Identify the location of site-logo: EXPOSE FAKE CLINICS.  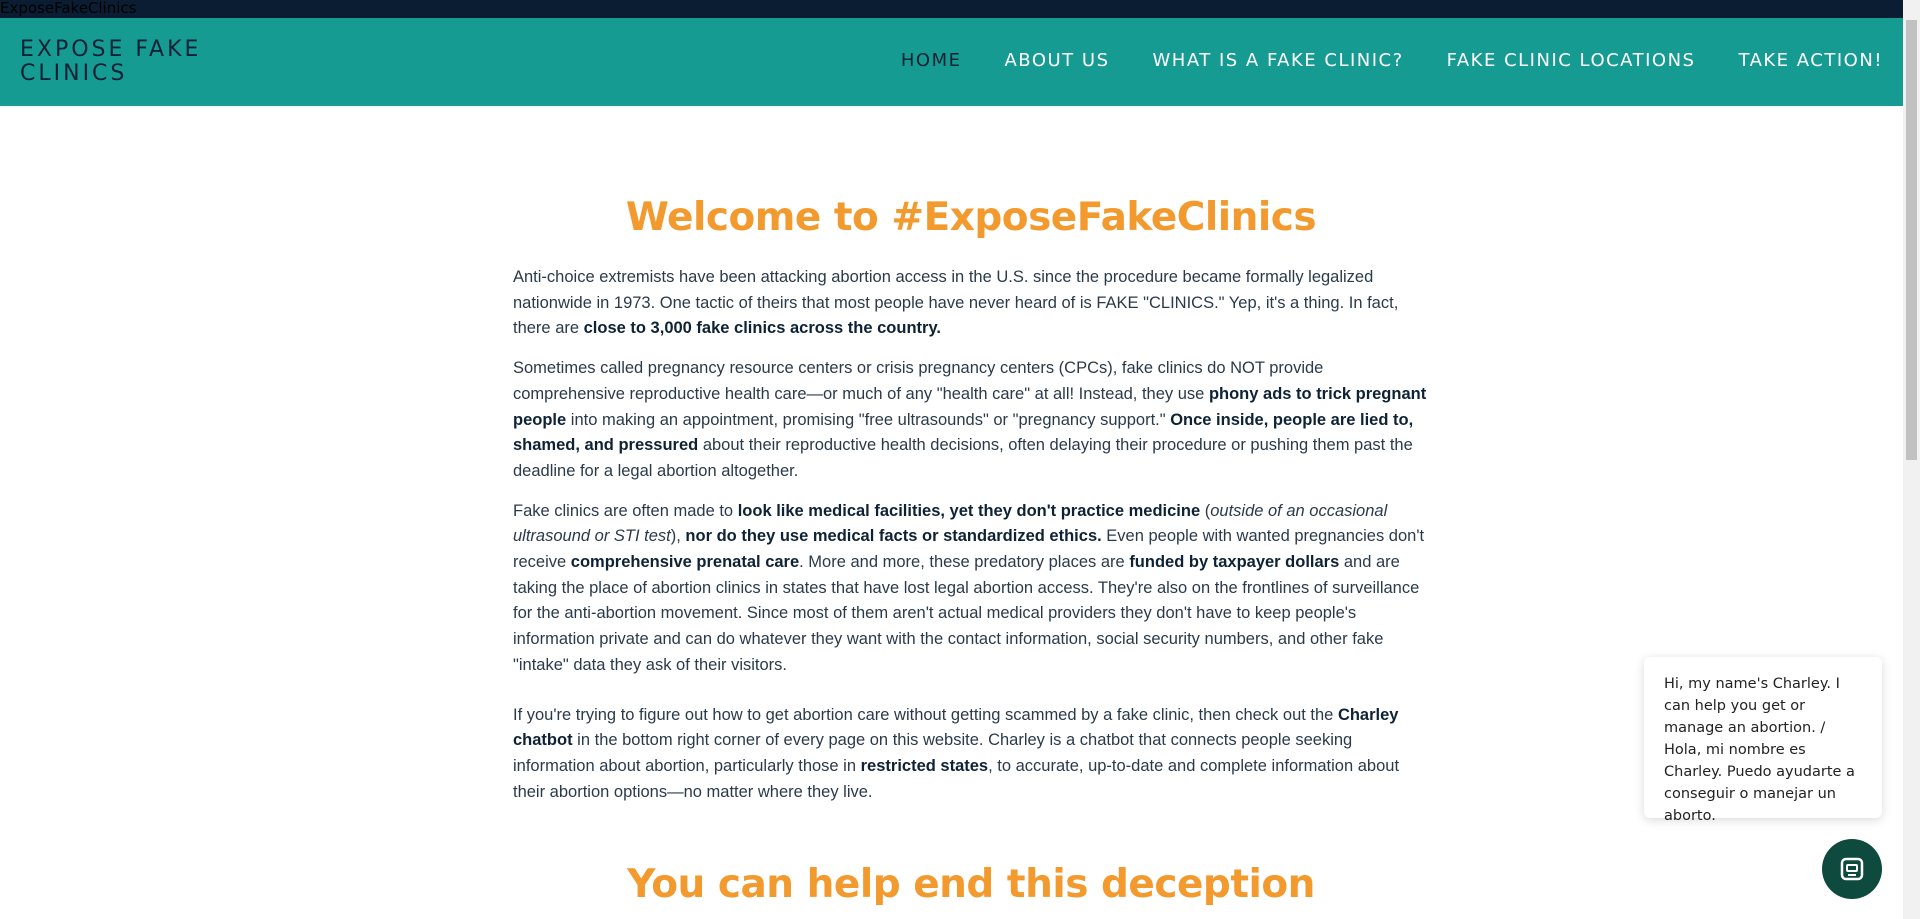
(120, 62).